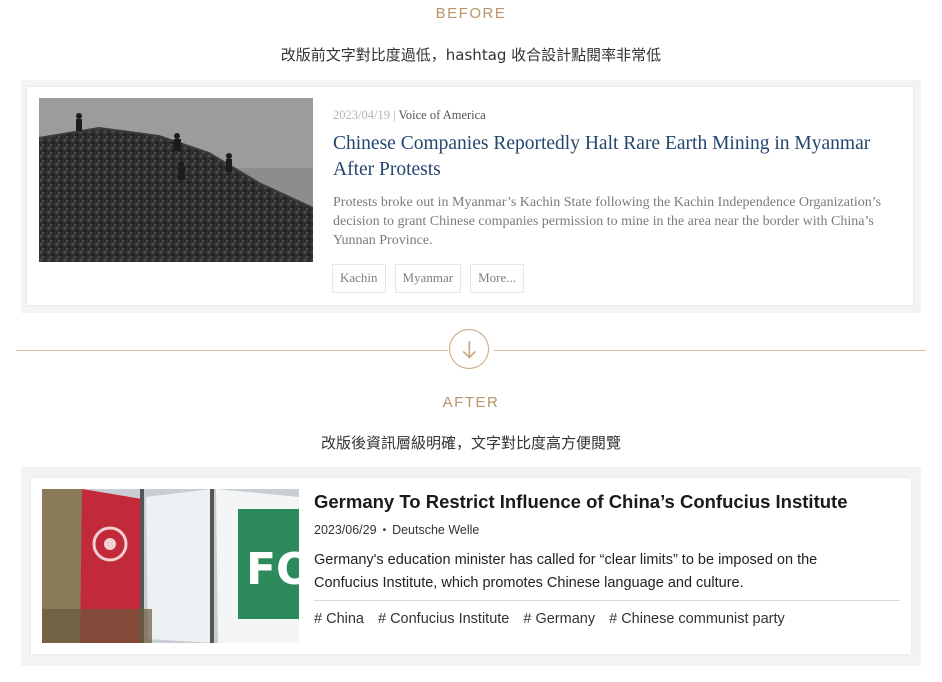  Describe the element at coordinates (232, 350) in the screenshot. I see `divider-line-left` at that location.